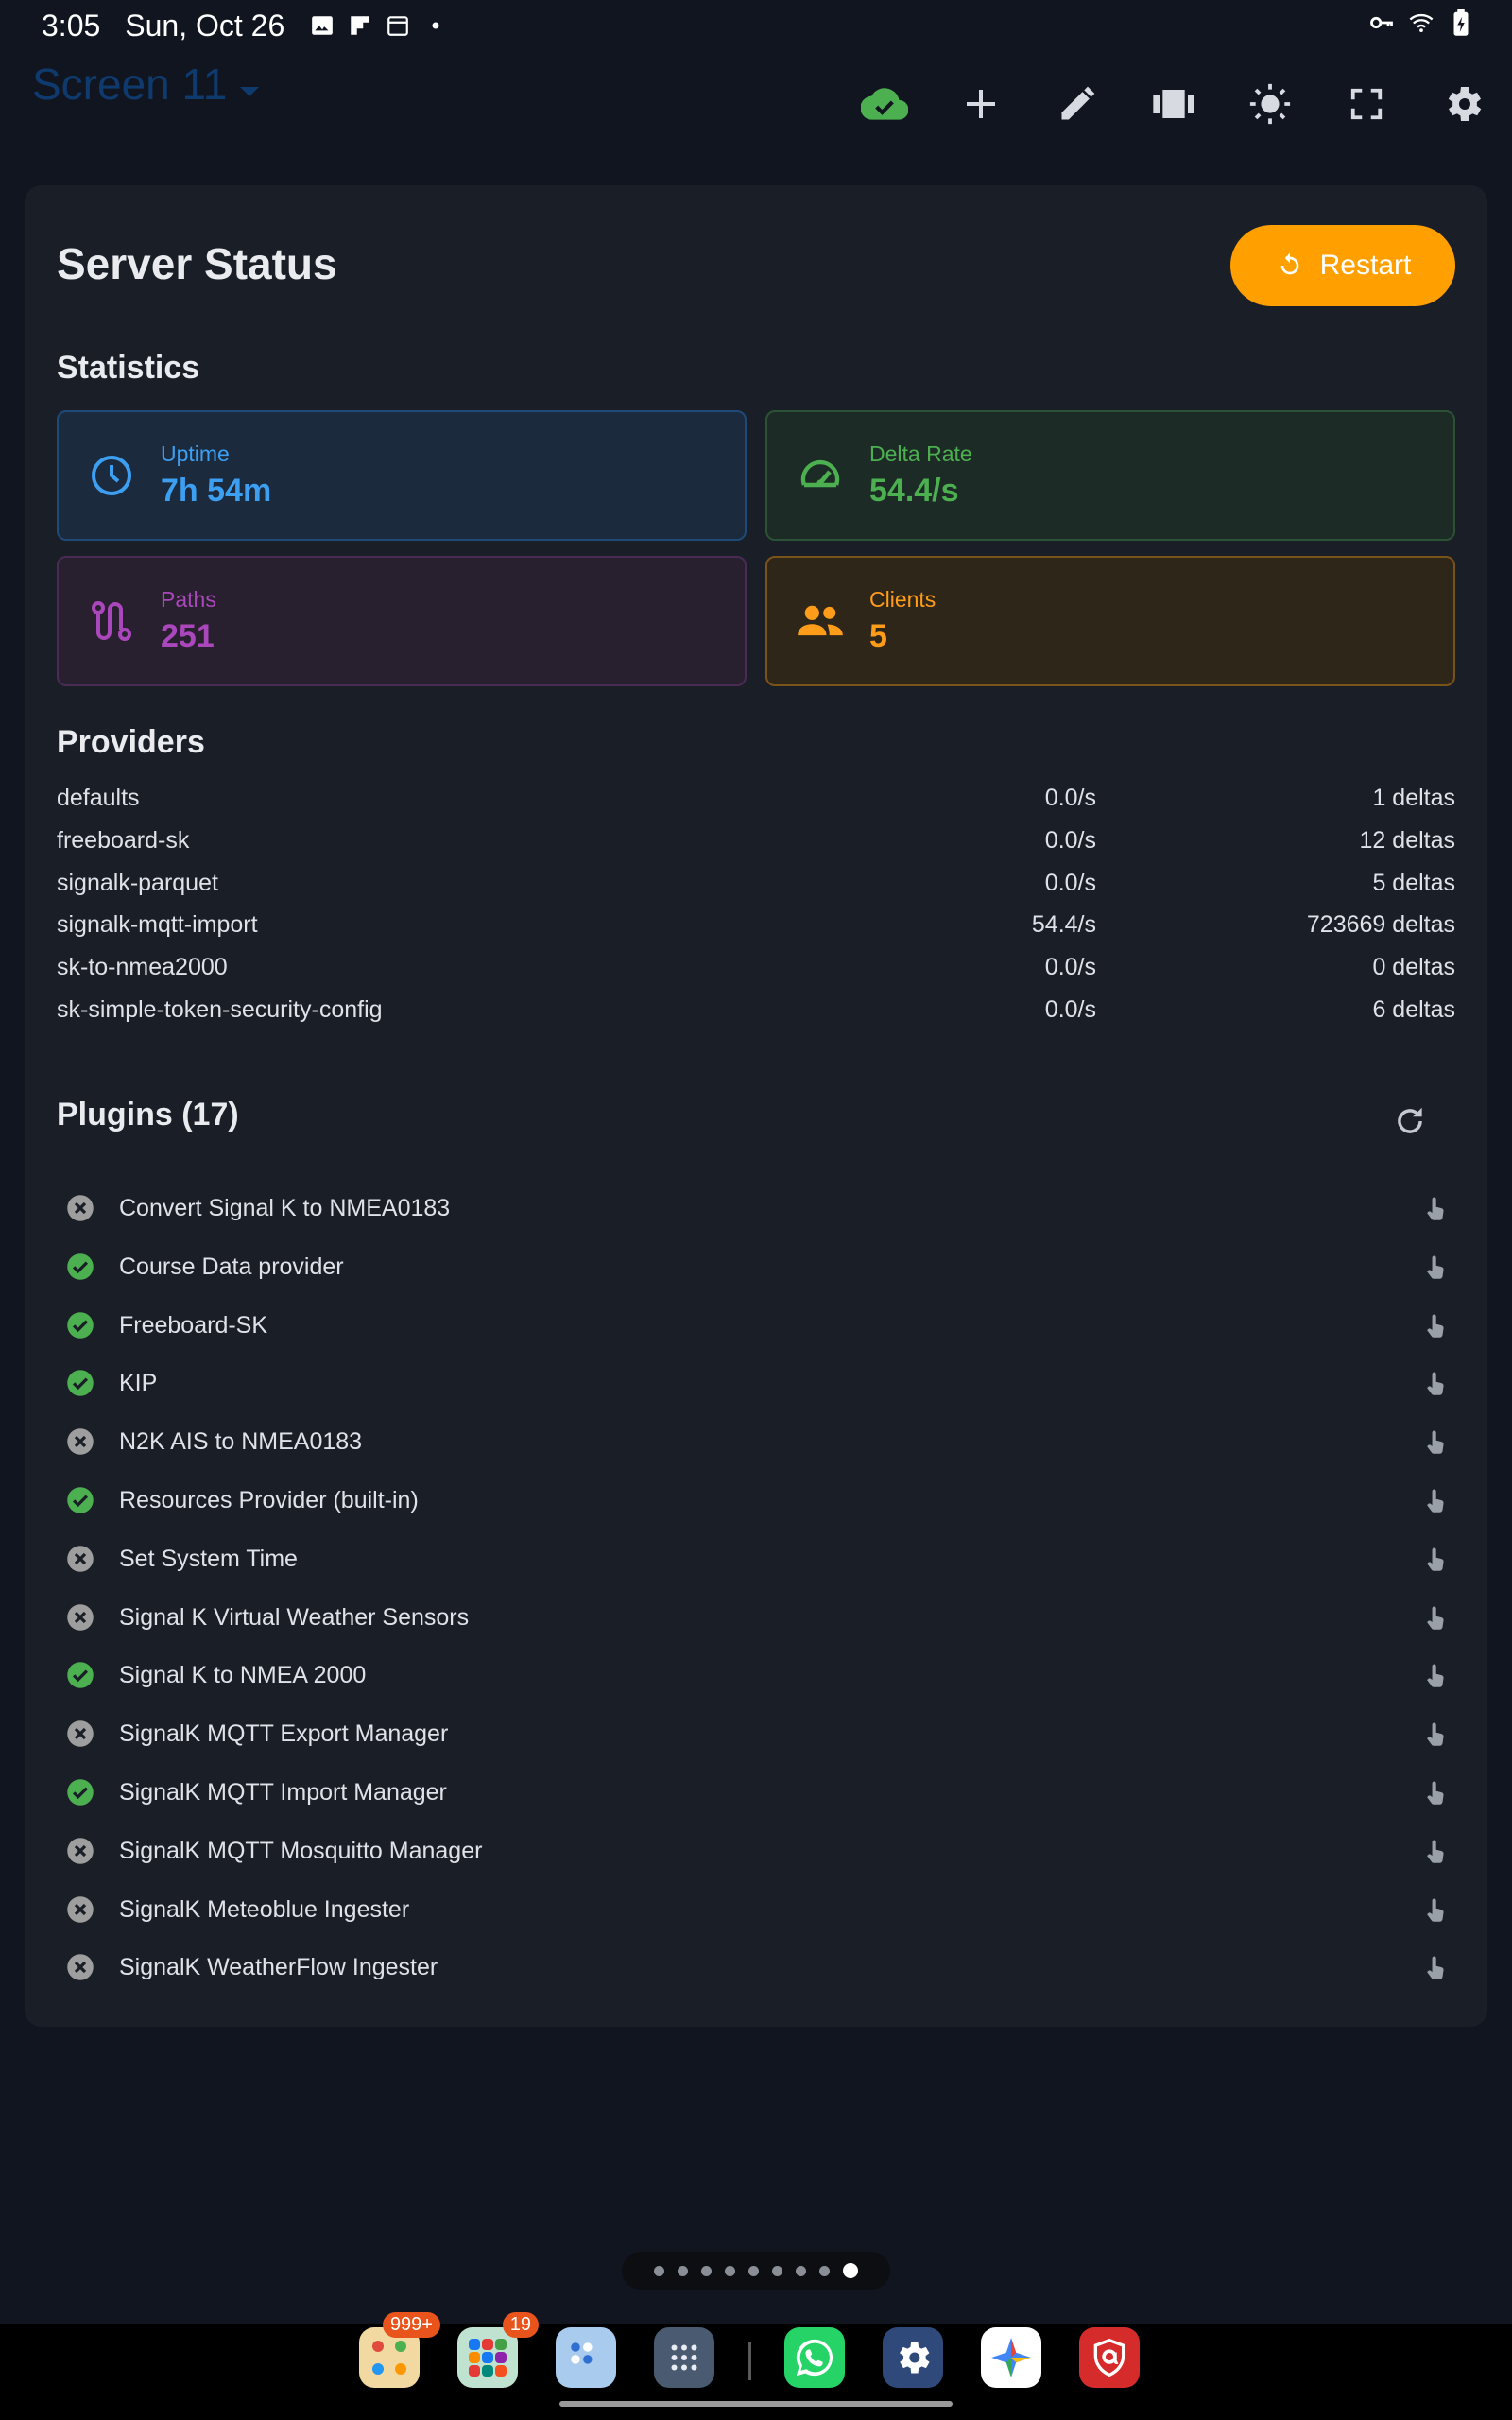 Image resolution: width=1512 pixels, height=2420 pixels. Describe the element at coordinates (756, 1675) in the screenshot. I see `plugin-row: Signal K to NMEA 2000` at that location.